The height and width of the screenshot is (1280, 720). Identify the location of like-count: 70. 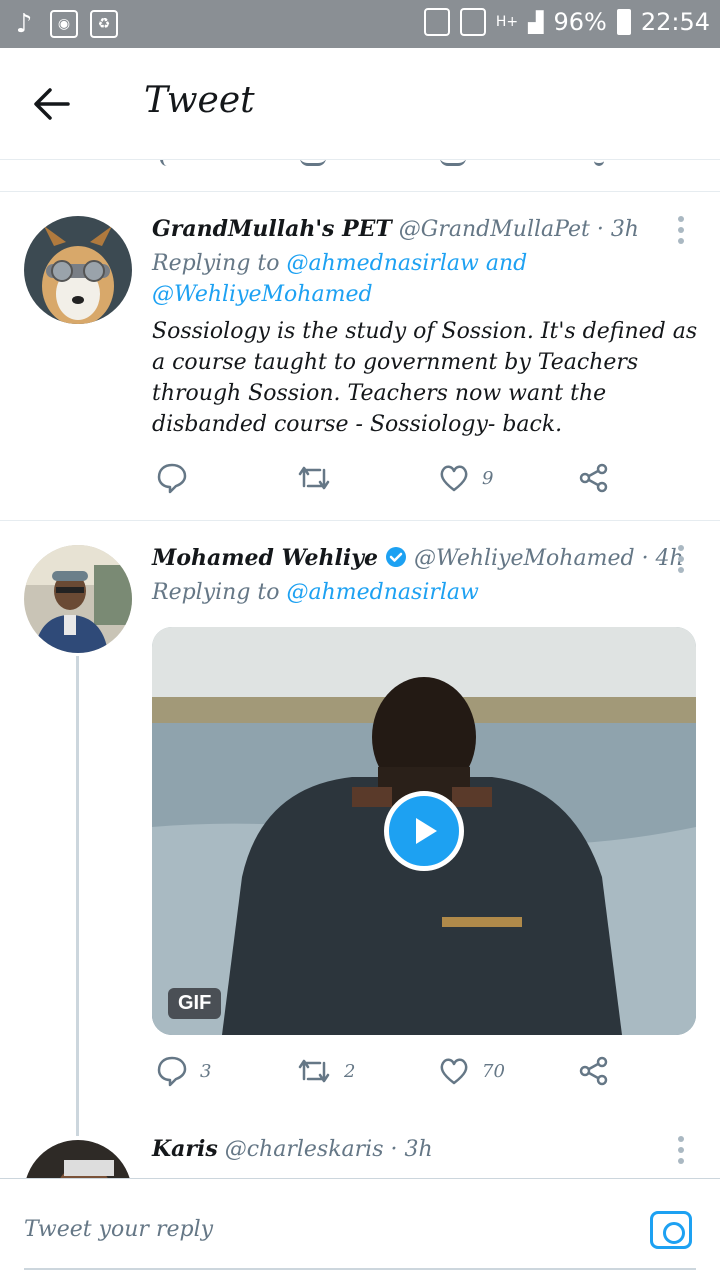
(493, 1071).